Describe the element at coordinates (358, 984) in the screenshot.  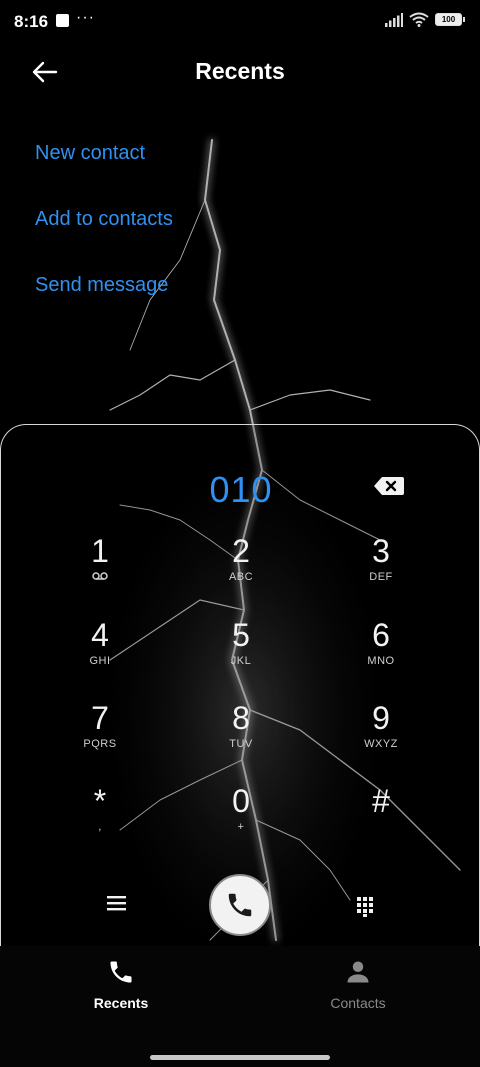
I see `tab-contacts: Contacts` at that location.